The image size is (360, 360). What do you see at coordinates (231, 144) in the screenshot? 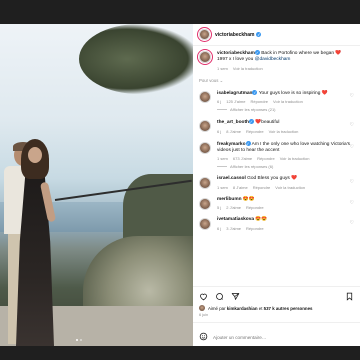
I see `comment-username: freakymarko` at bounding box center [231, 144].